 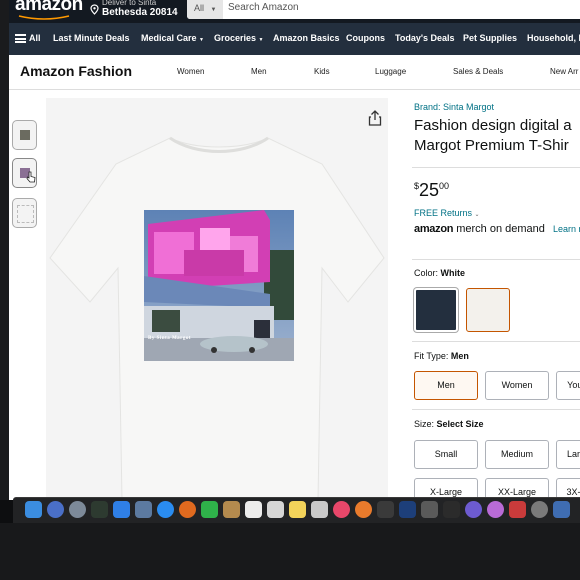 What do you see at coordinates (564, 71) in the screenshot?
I see `fashion-nav-new-arrivals: New Arr` at bounding box center [564, 71].